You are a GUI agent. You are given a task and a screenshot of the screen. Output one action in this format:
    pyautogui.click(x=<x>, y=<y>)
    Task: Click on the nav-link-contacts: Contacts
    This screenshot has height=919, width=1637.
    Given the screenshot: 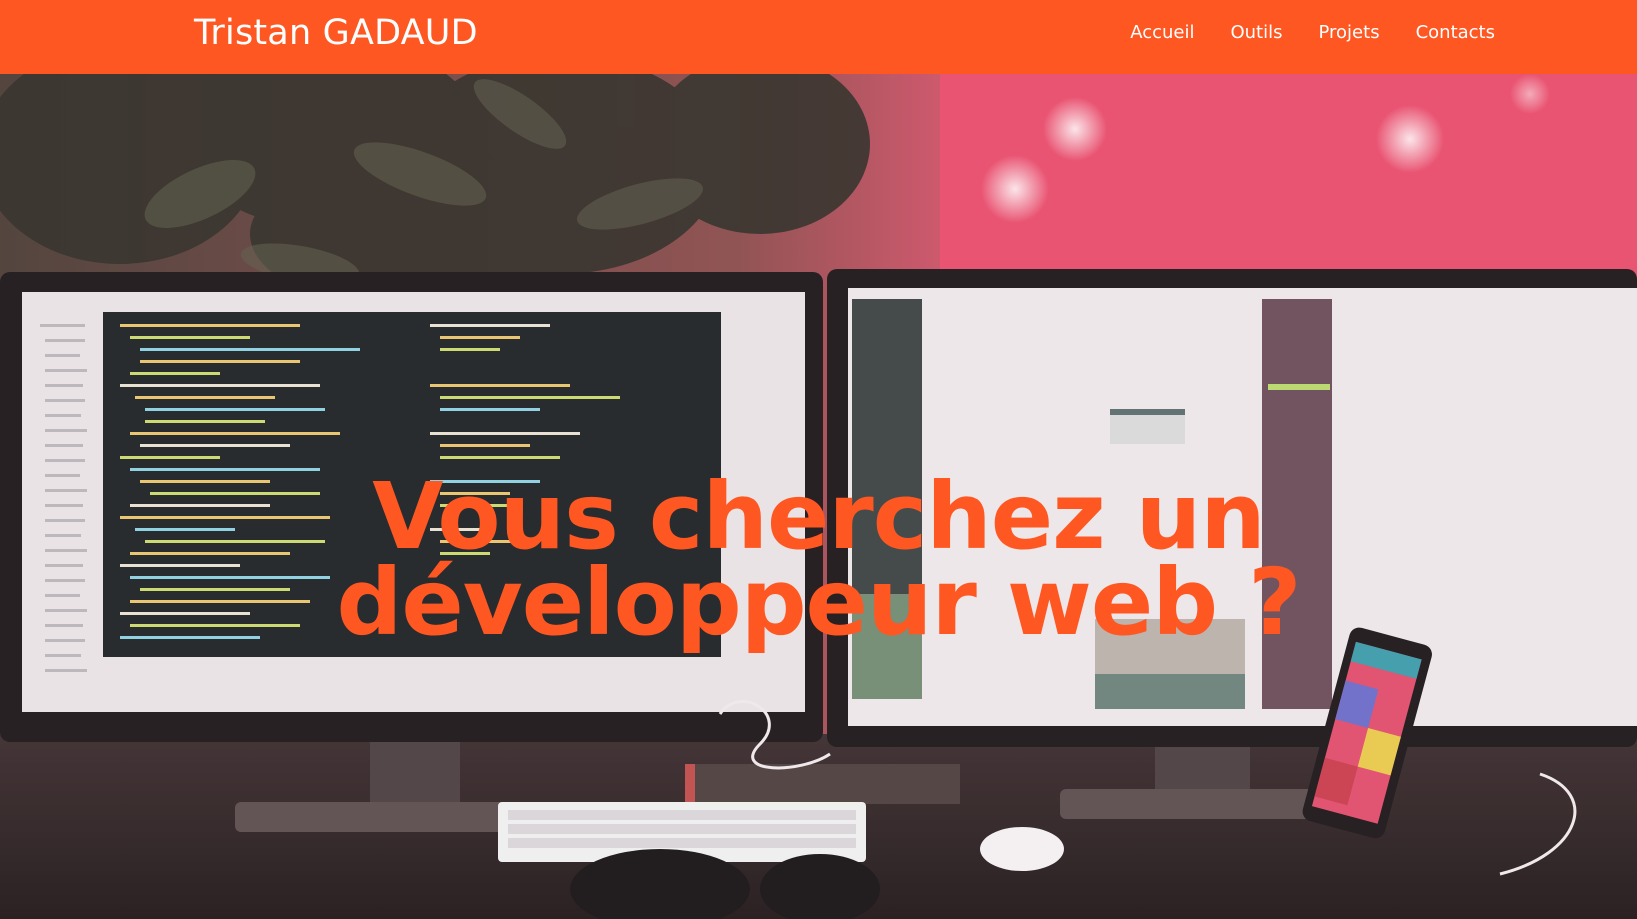 What is the action you would take?
    pyautogui.click(x=1455, y=32)
    